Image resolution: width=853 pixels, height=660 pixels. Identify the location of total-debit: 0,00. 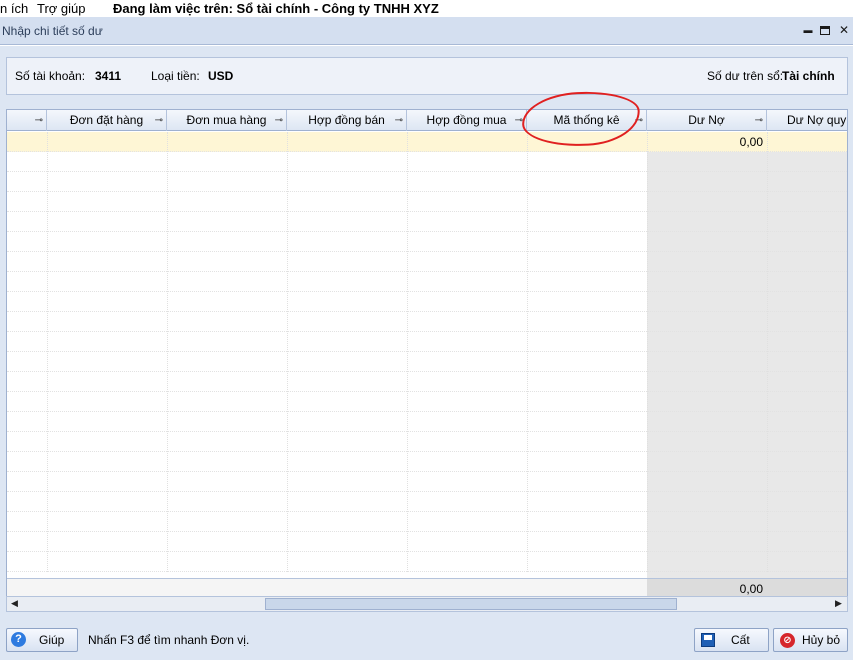
(751, 589).